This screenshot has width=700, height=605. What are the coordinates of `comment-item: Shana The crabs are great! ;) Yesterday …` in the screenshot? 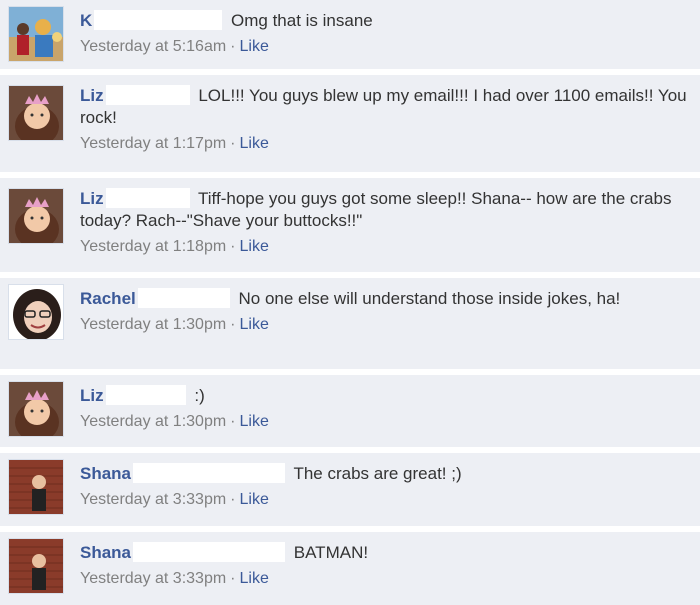 It's located at (350, 491).